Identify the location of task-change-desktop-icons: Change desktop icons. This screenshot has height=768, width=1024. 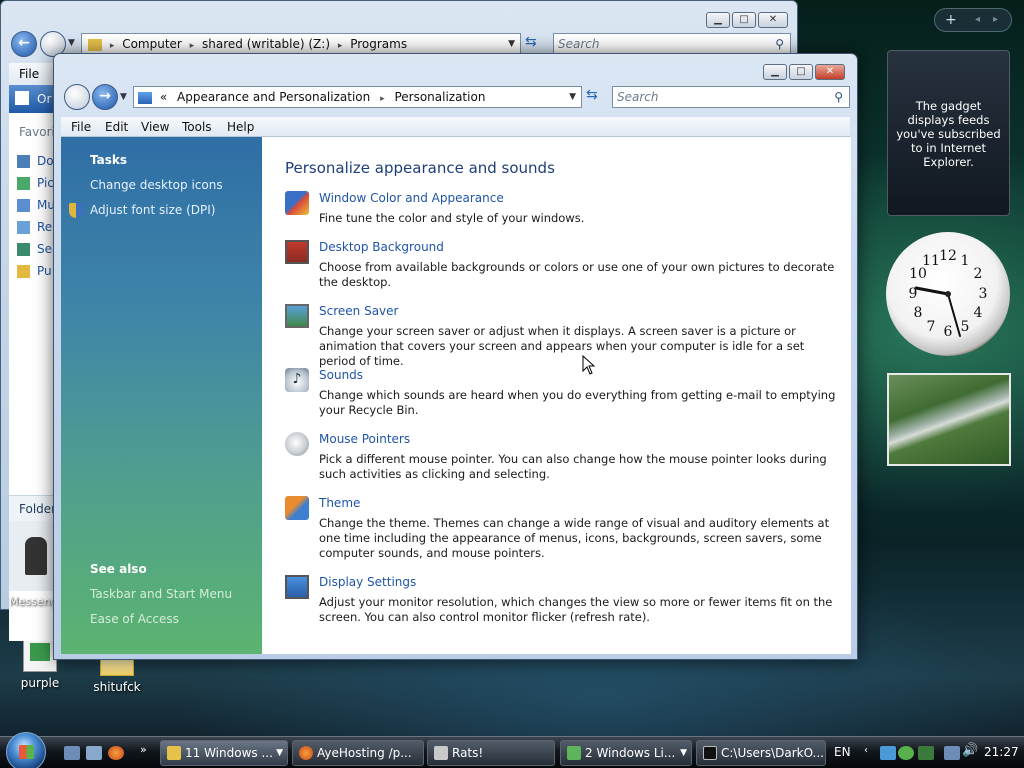
(156, 185).